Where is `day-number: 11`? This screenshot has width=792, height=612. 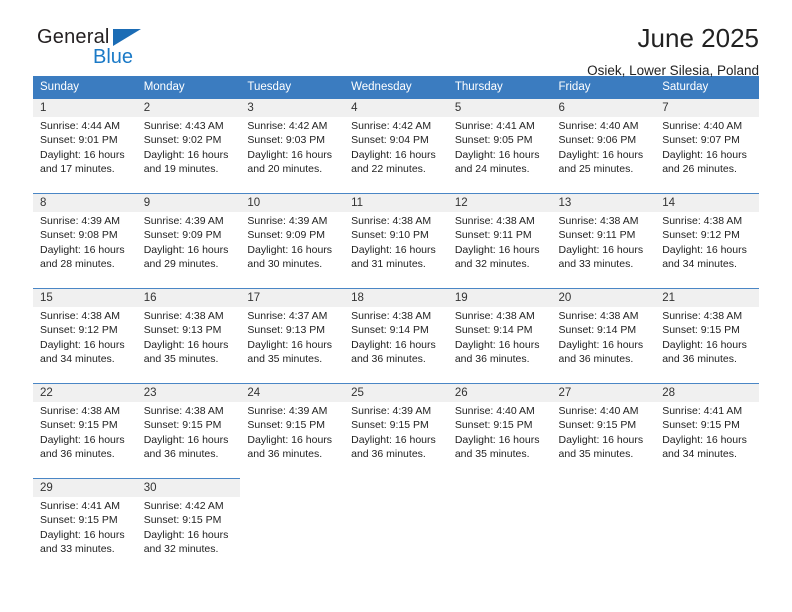
day-number: 11 is located at coordinates (396, 202).